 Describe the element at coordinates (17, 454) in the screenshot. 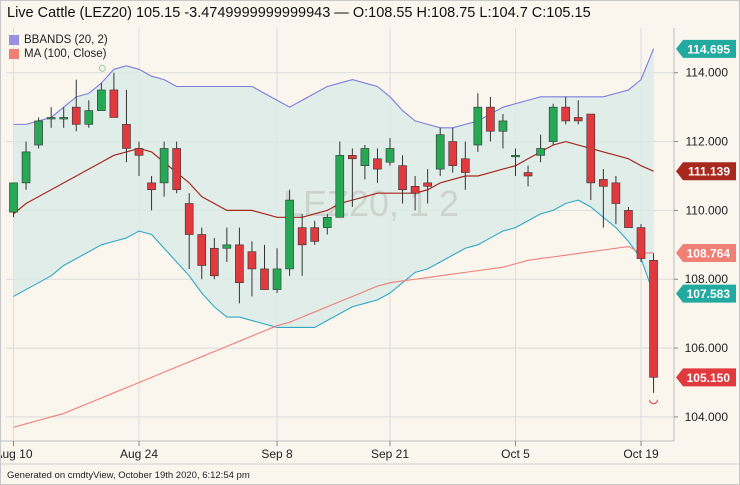

I see `time-tick-label: Aug 10` at that location.